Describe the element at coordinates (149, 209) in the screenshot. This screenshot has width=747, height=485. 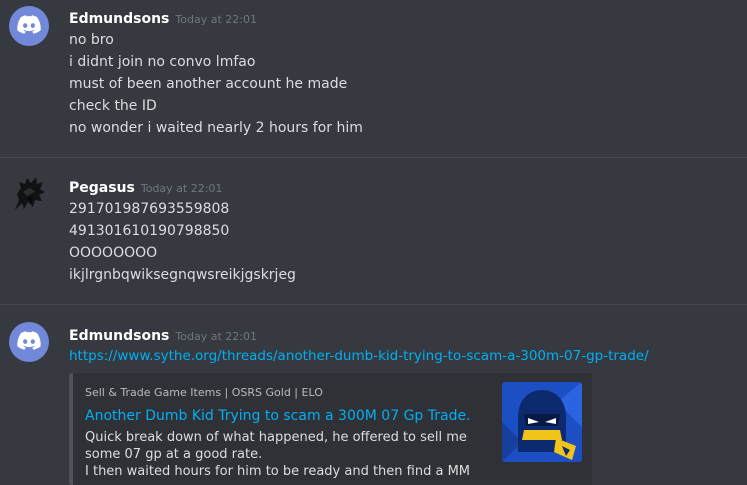
I see `message-line: 291701987693559808` at that location.